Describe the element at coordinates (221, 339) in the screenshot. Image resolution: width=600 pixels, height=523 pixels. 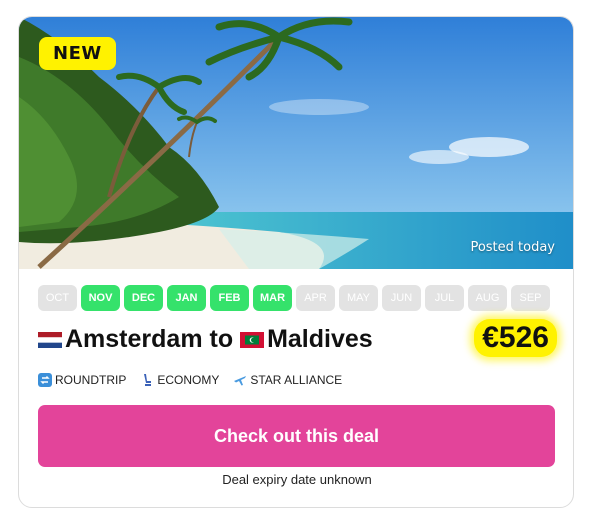
I see `route-connector: to` at that location.